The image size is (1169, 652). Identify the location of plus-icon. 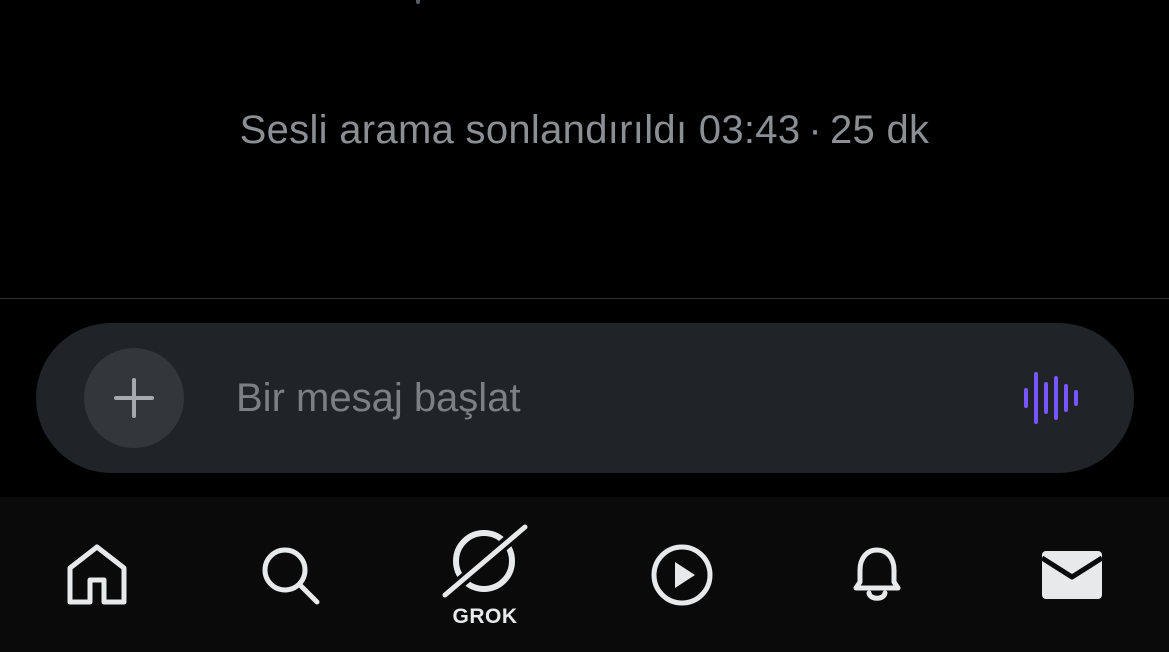
(134, 398).